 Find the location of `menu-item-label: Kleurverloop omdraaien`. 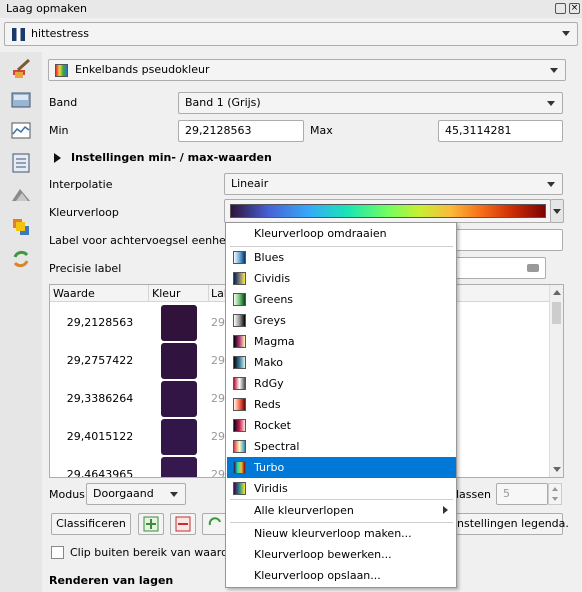

menu-item-label: Kleurverloop omdraaien is located at coordinates (320, 233).